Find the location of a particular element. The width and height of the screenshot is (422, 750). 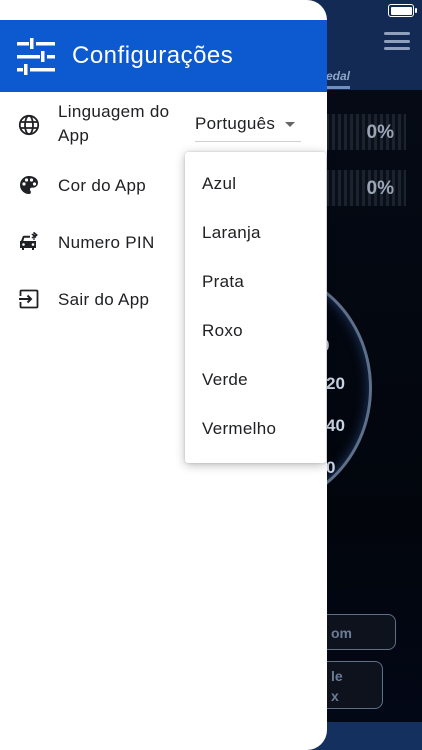

color-dropdown-menu: Azul Laranja Prata Roxo Verde Vermelho is located at coordinates (255, 307).